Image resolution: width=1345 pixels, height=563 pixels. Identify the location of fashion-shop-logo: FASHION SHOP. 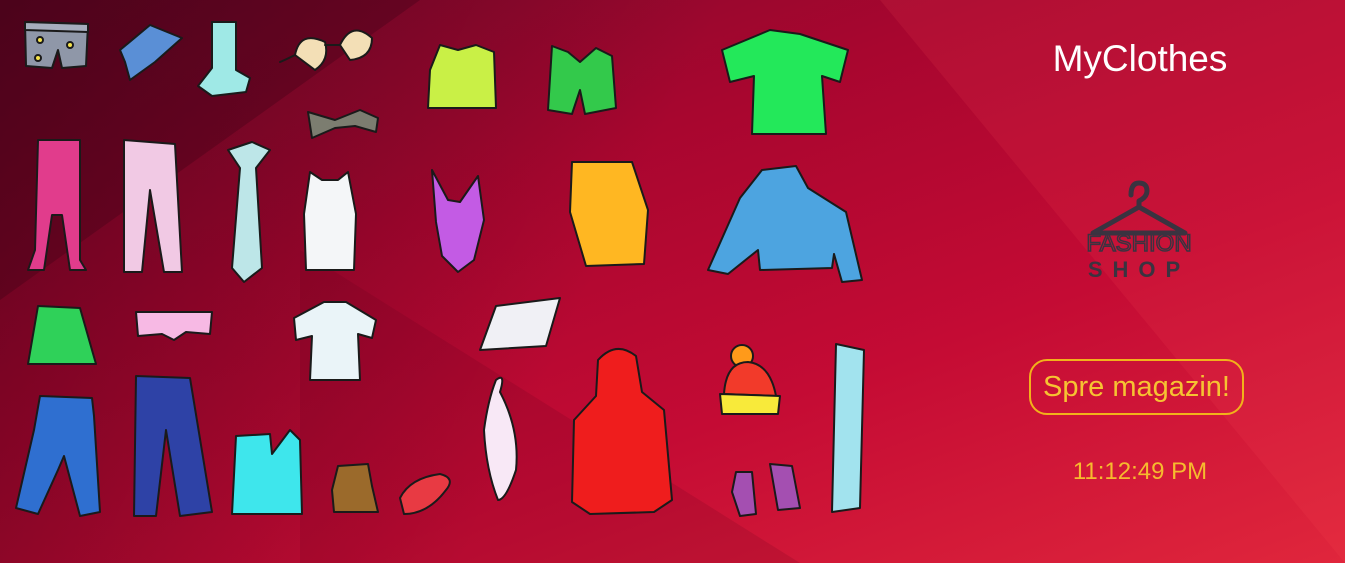
(1139, 231).